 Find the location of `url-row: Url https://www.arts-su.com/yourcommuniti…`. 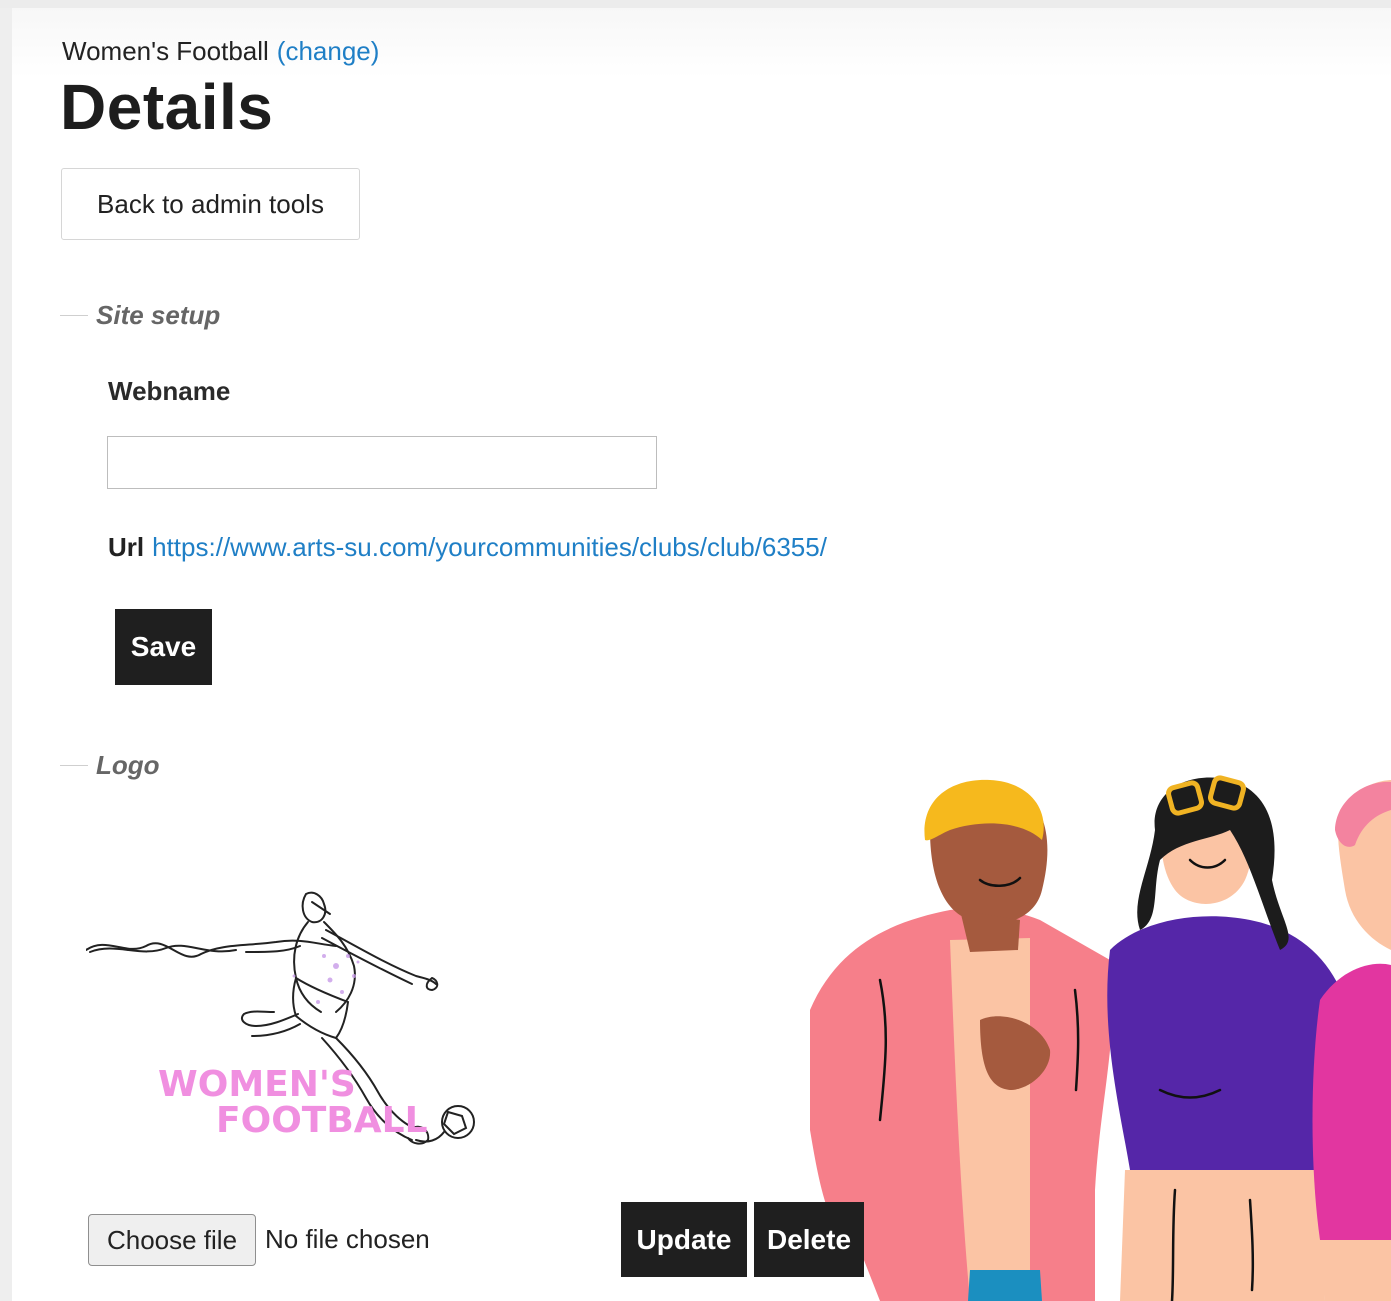

url-row: Url https://www.arts-su.com/yourcommuniti… is located at coordinates (467, 547).